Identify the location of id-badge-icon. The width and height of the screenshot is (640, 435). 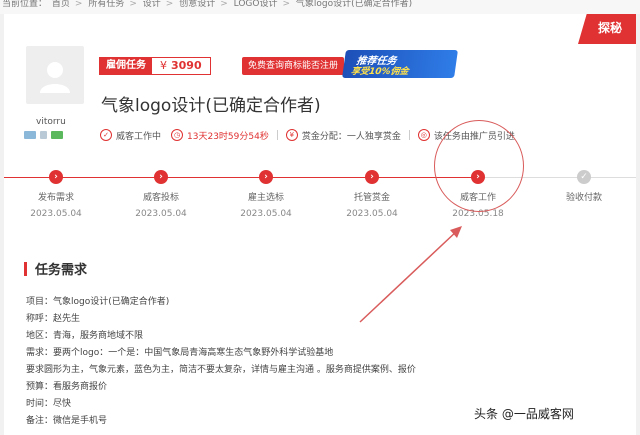
(30, 135).